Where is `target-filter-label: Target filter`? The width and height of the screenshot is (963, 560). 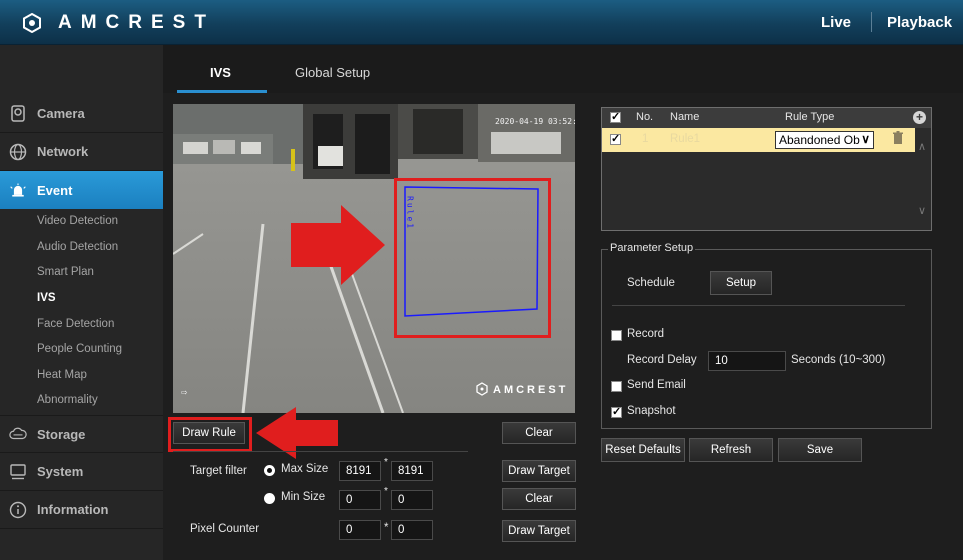
target-filter-label: Target filter is located at coordinates (218, 471).